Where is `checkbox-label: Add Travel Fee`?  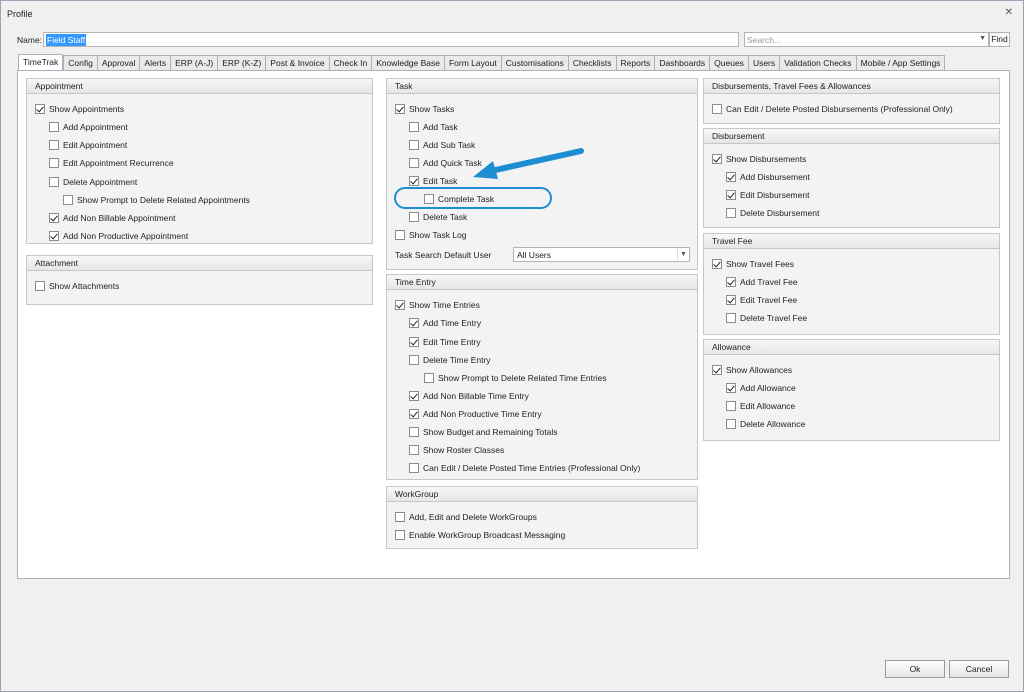 checkbox-label: Add Travel Fee is located at coordinates (769, 282).